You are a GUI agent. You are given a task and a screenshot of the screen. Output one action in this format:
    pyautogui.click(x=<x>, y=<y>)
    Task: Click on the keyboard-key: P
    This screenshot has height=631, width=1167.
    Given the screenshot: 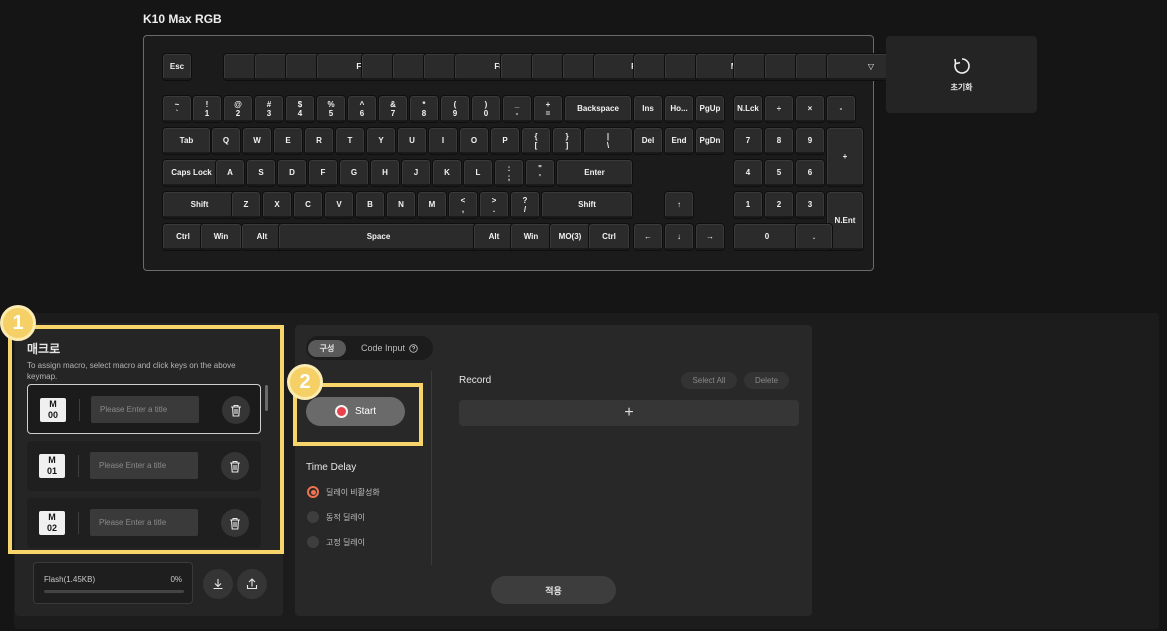 What is the action you would take?
    pyautogui.click(x=505, y=141)
    